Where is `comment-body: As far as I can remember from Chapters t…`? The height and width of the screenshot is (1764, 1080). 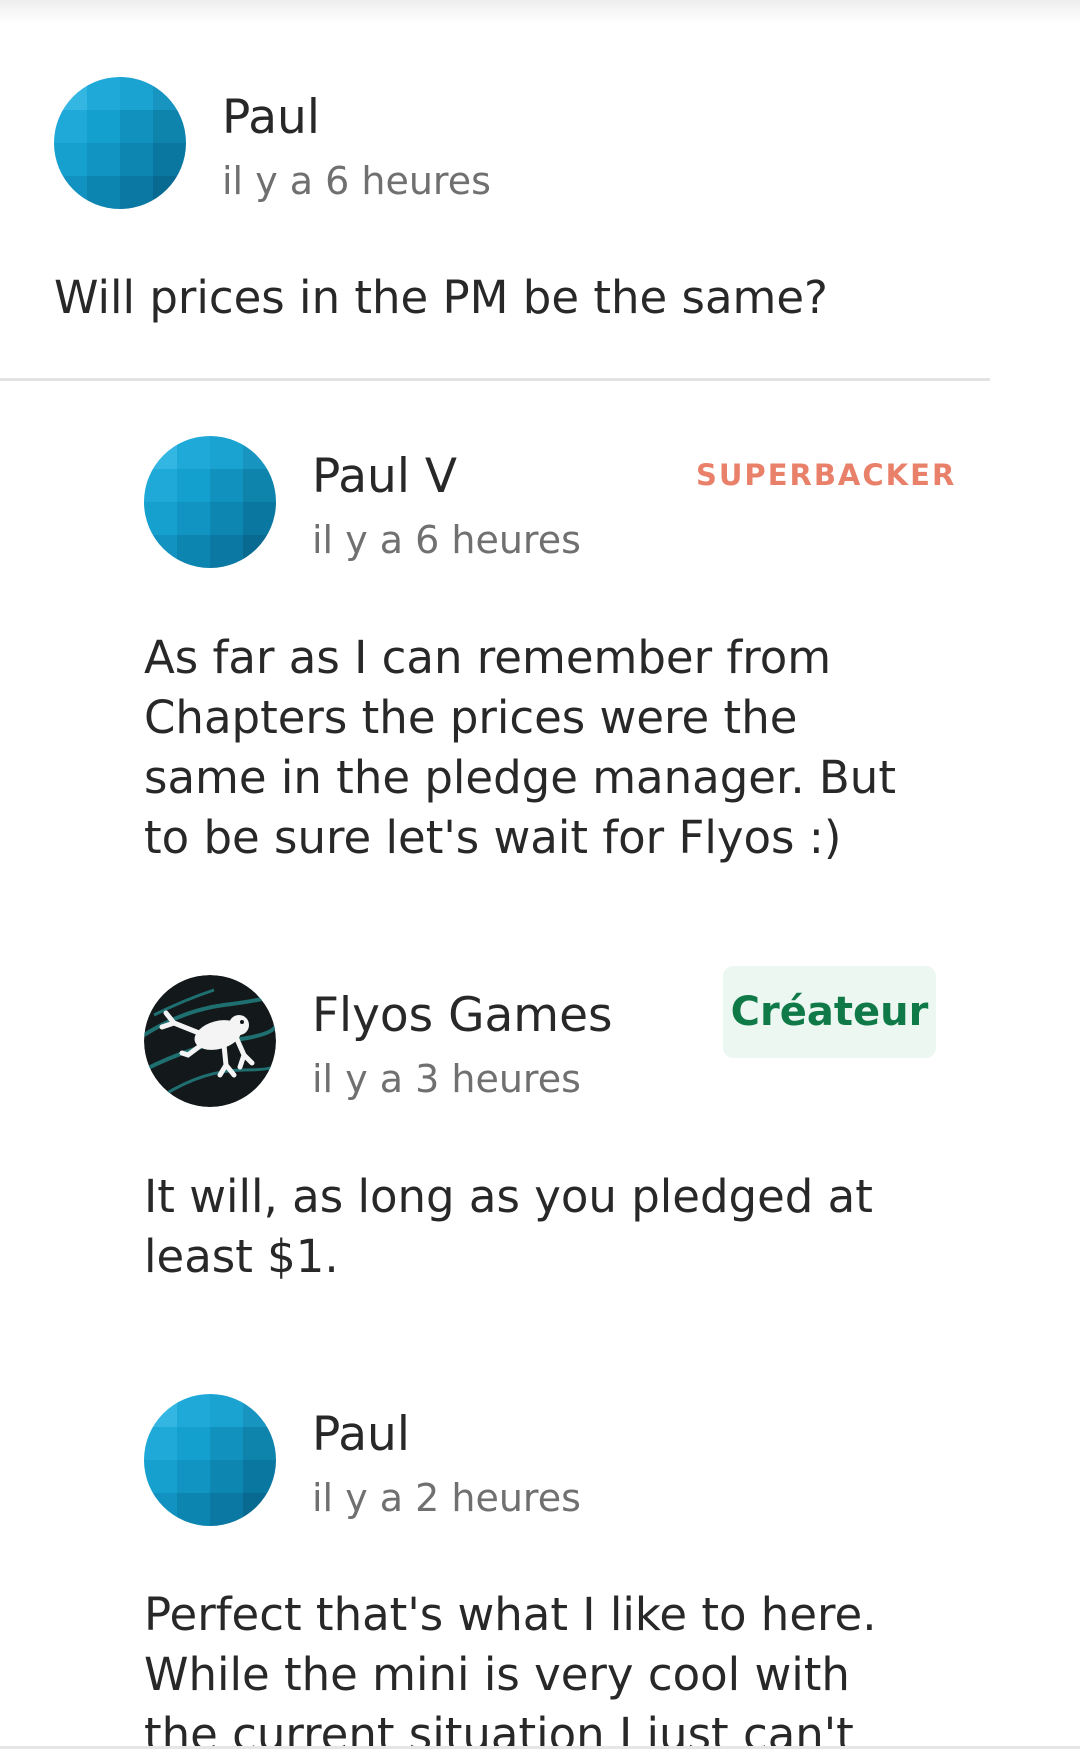 comment-body: As far as I can remember from Chapters t… is located at coordinates (520, 747).